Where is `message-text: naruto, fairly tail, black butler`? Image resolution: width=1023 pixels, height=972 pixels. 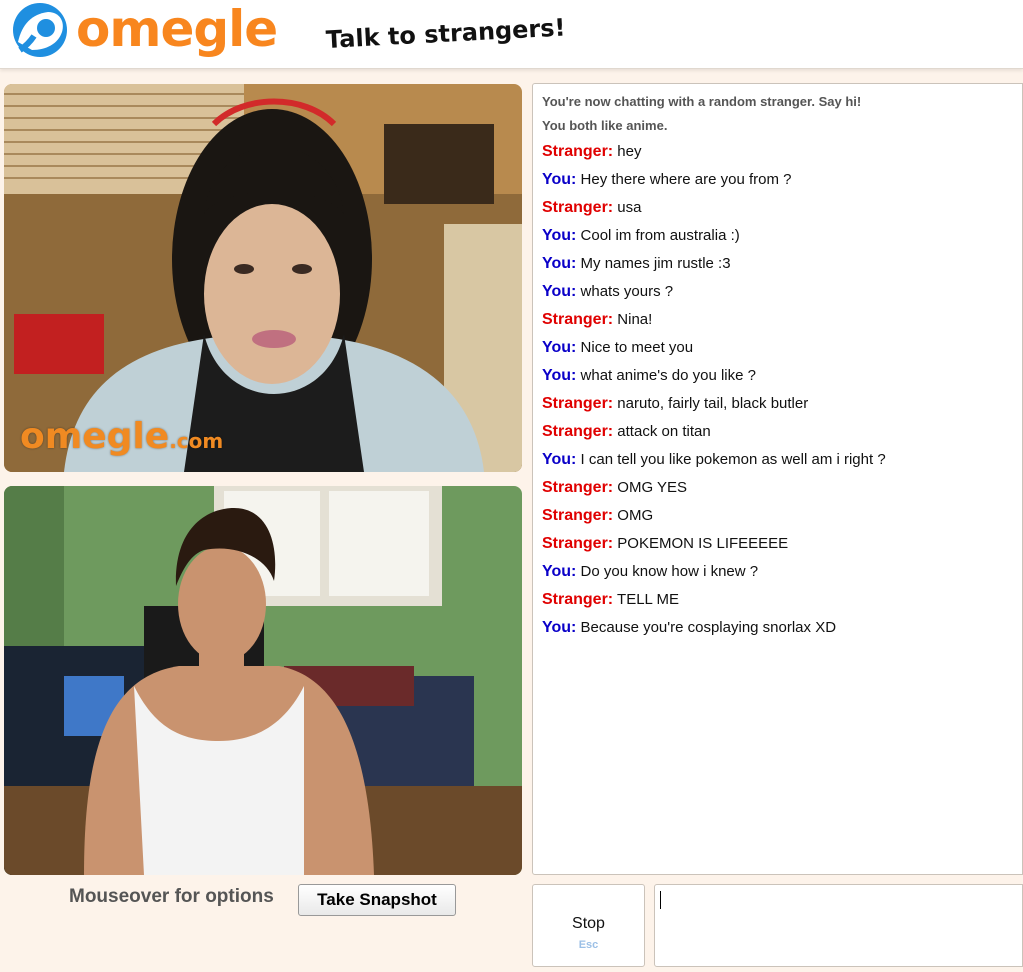
message-text: naruto, fairly tail, black butler is located at coordinates (713, 403).